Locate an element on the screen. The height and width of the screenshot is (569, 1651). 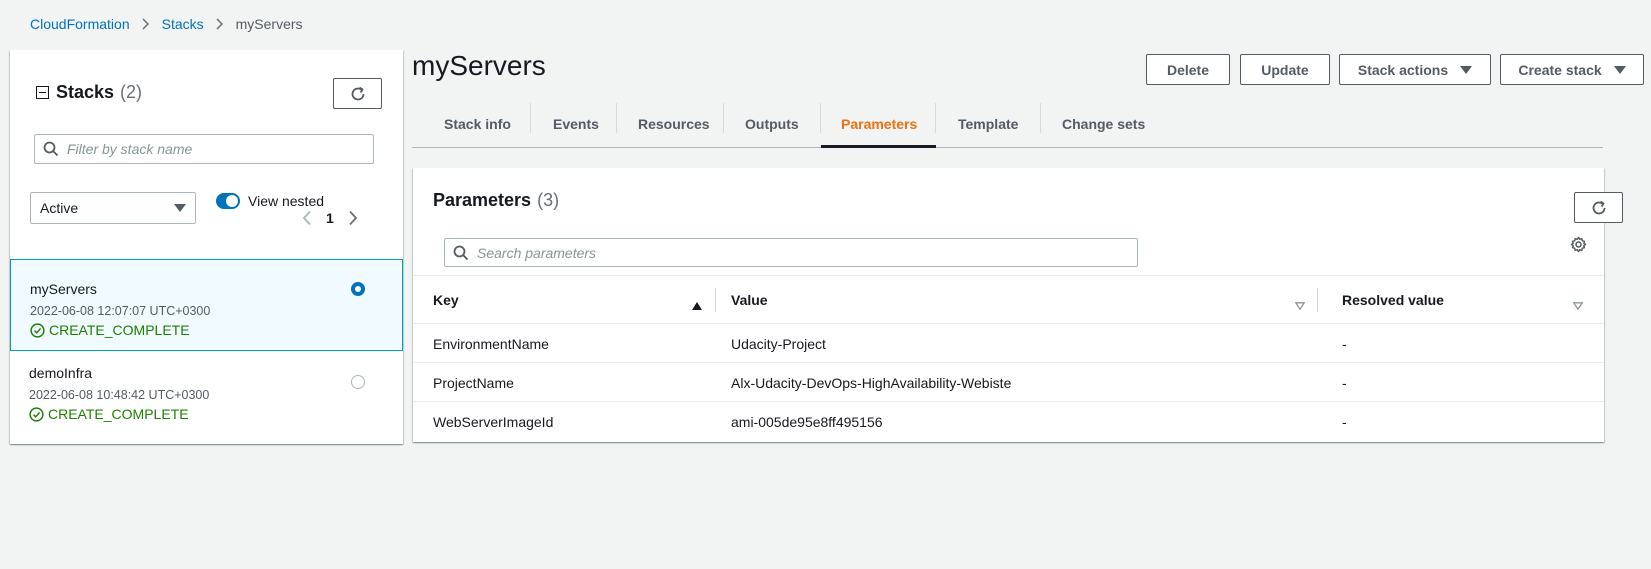
stack-name: demoInfra is located at coordinates (60, 373).